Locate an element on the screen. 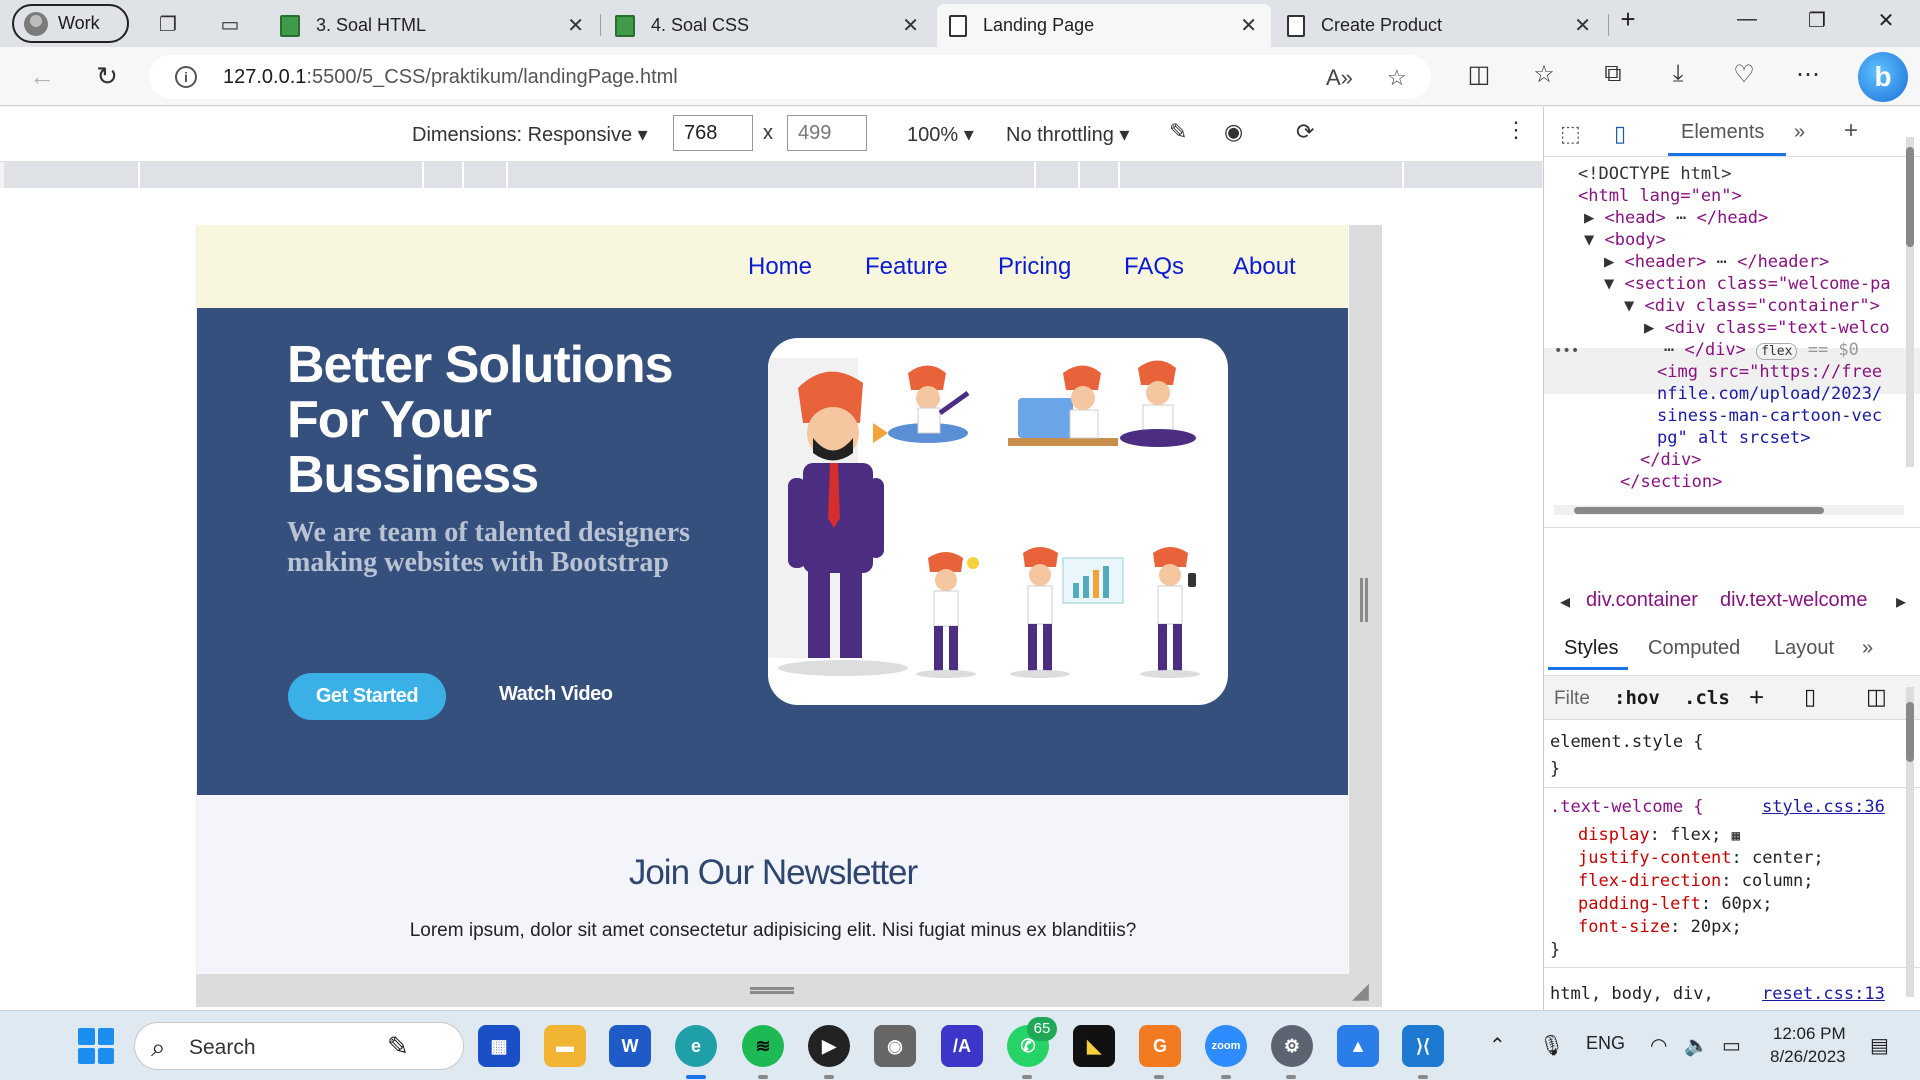 The width and height of the screenshot is (1920, 1080). dom-line: </section> is located at coordinates (1671, 482).